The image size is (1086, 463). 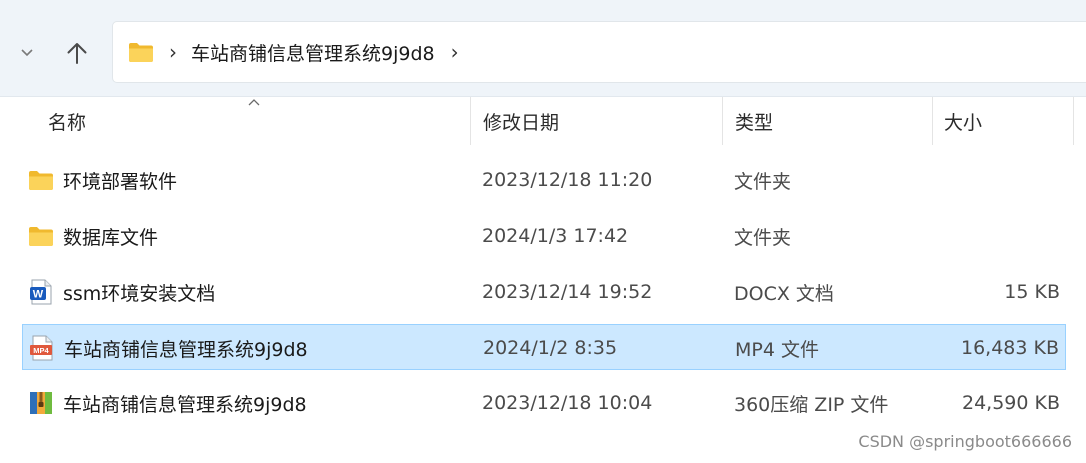 What do you see at coordinates (811, 404) in the screenshot?
I see `file-type: 360压缩 ZIP 文件` at bounding box center [811, 404].